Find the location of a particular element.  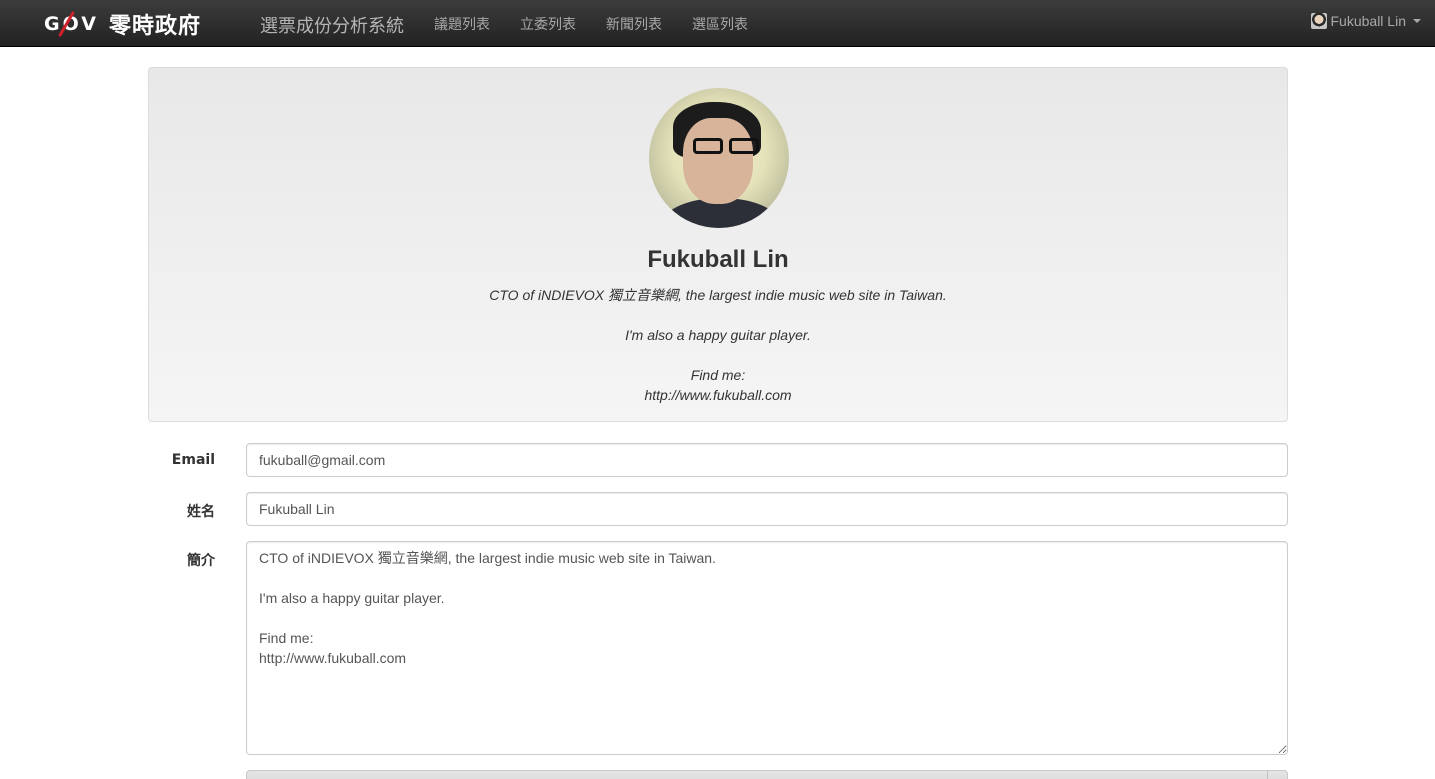

nav-link-news: 新聞列表 is located at coordinates (634, 24).